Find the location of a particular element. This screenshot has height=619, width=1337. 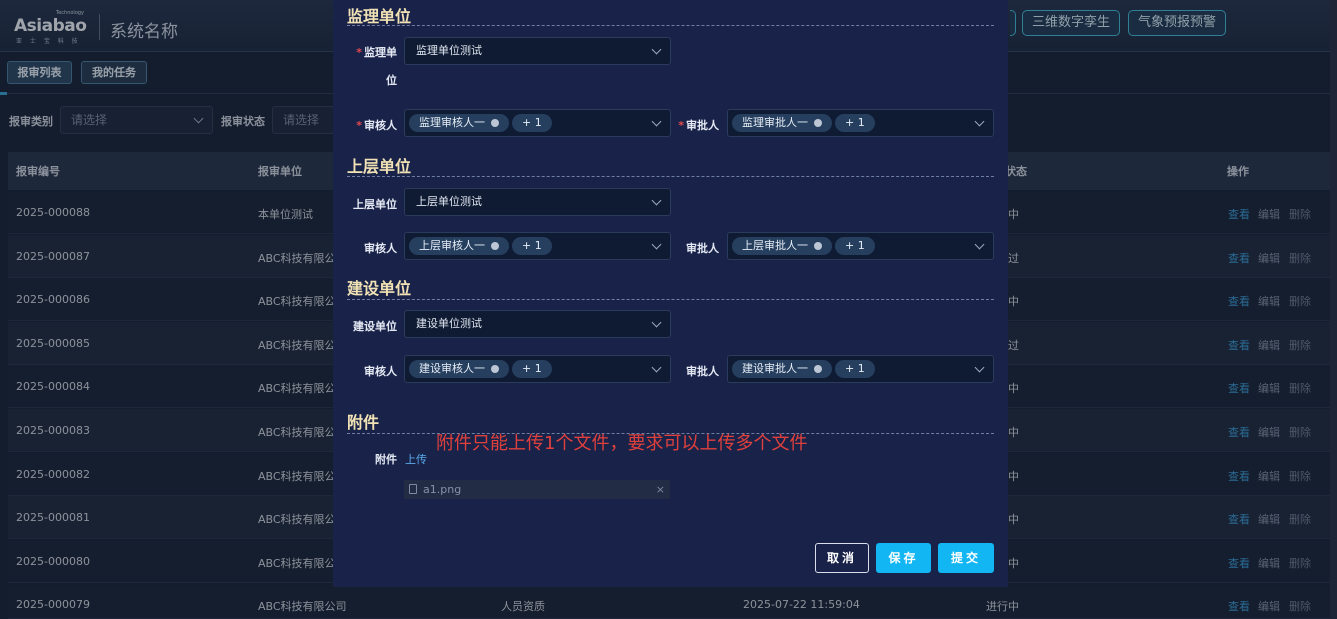

upper-reviewer-select: 上层审核人一 + 1 is located at coordinates (537, 246).